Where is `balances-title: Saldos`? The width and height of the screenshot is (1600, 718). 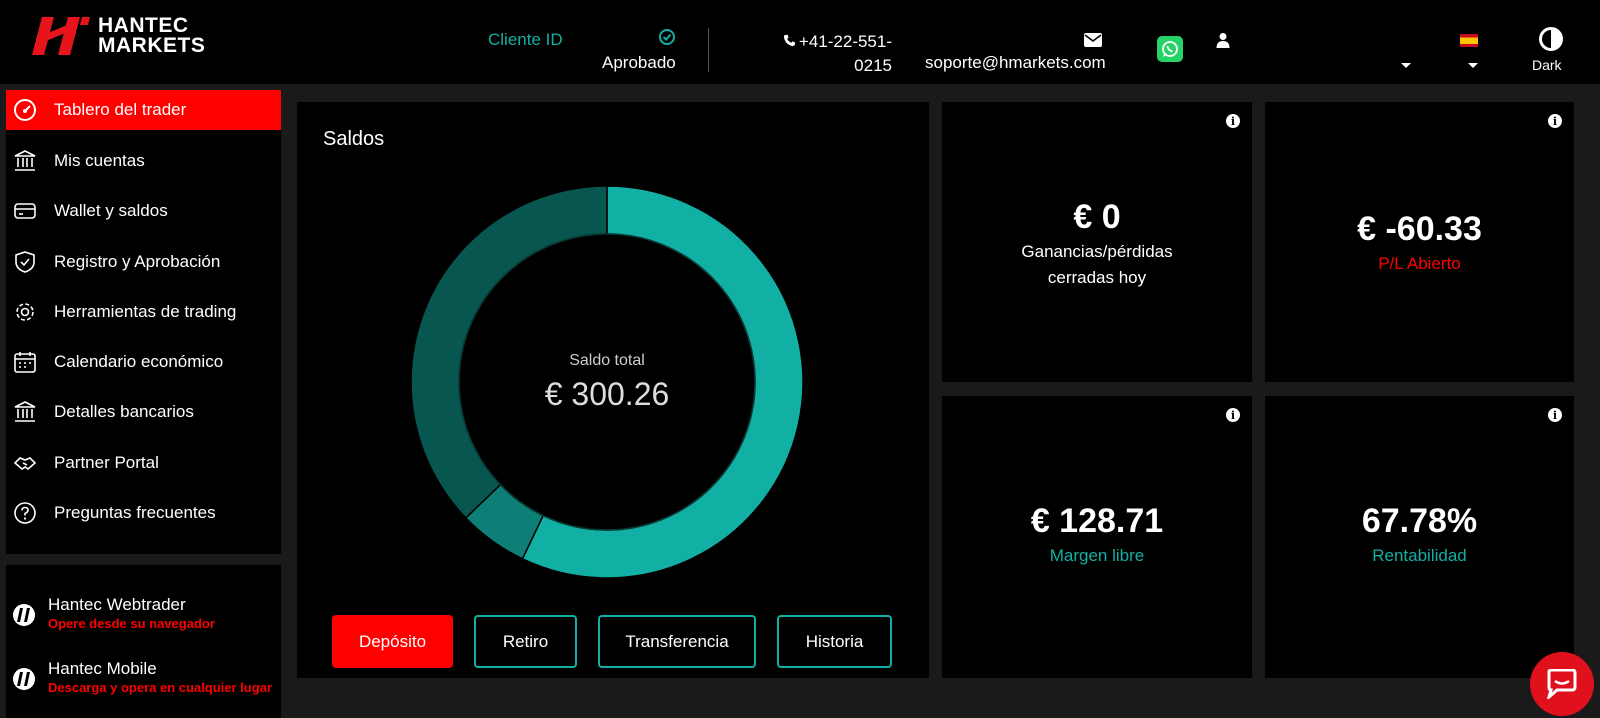 balances-title: Saldos is located at coordinates (354, 139).